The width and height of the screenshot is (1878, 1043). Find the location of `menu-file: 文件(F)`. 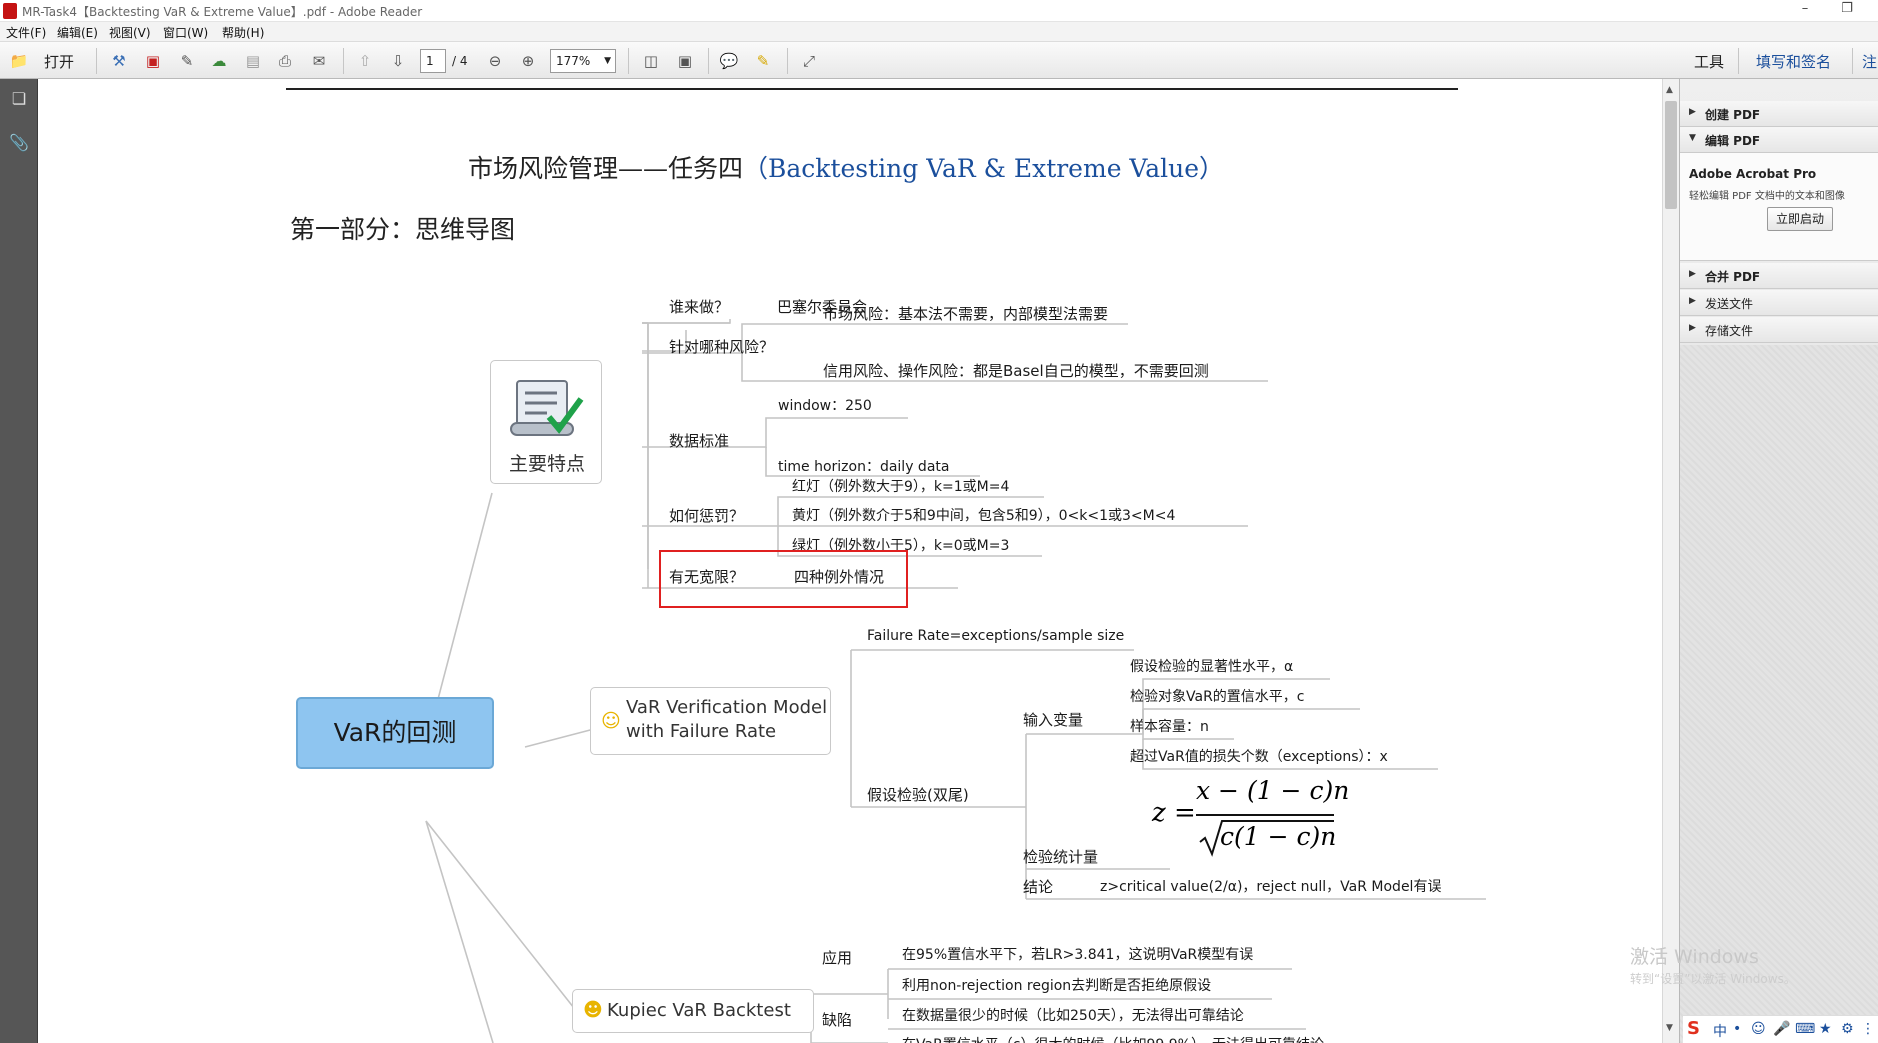

menu-file: 文件(F) is located at coordinates (26, 32).